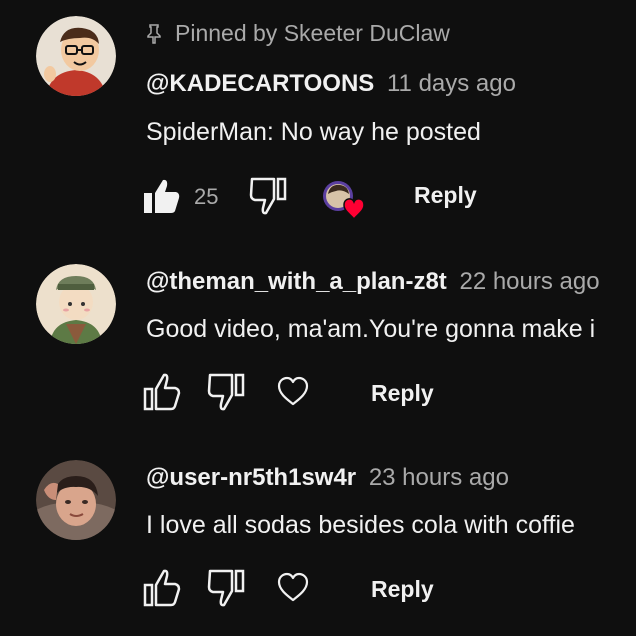 Image resolution: width=636 pixels, height=636 pixels. I want to click on creator-heart-icon, so click(344, 200).